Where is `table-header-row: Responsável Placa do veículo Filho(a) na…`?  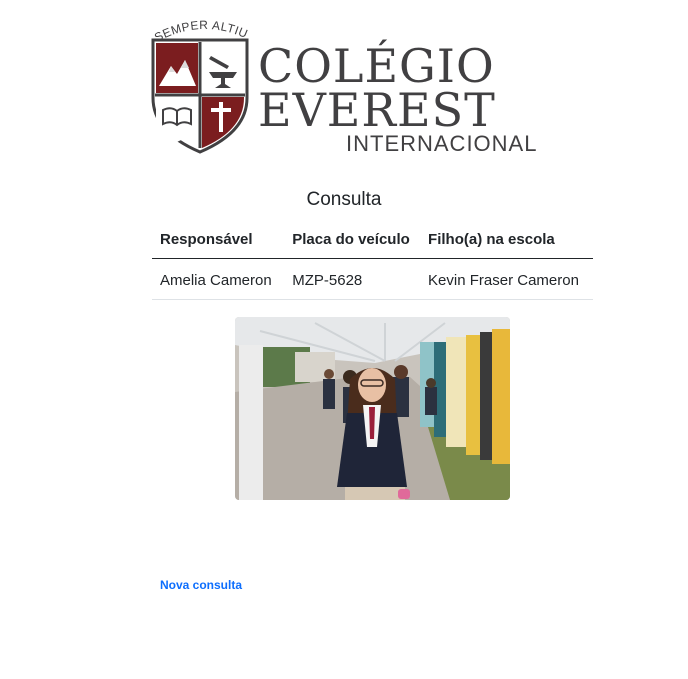
table-header-row: Responsável Placa do veículo Filho(a) na… is located at coordinates (372, 240).